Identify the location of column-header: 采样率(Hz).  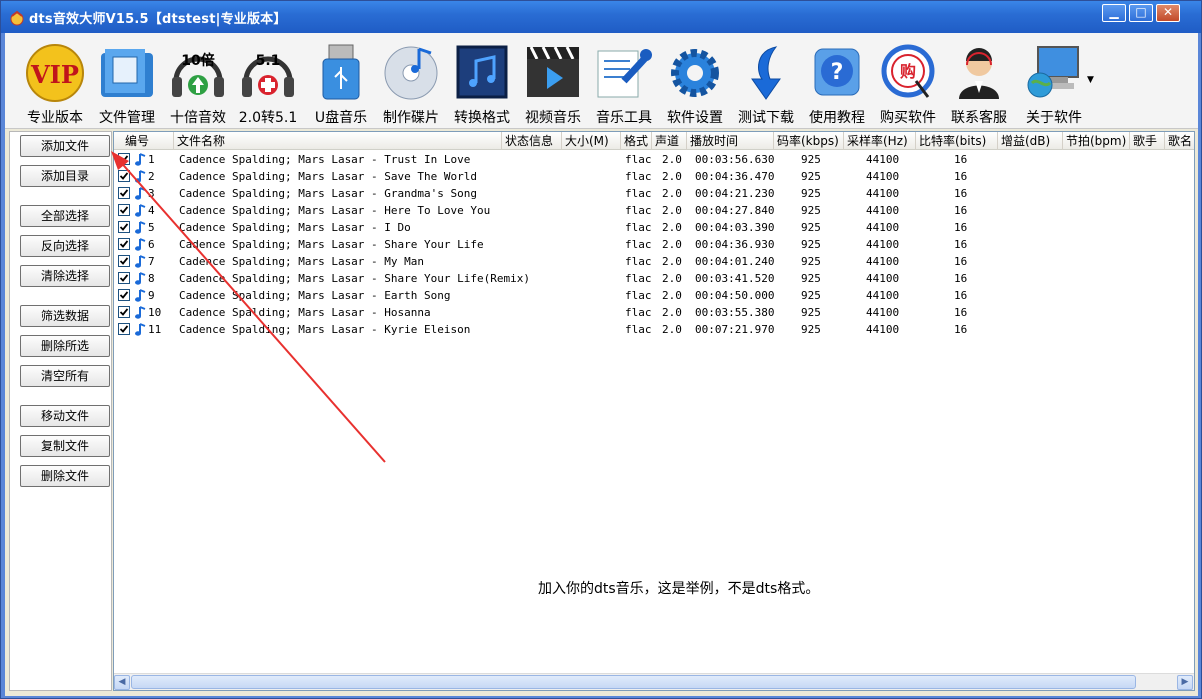
(880, 141).